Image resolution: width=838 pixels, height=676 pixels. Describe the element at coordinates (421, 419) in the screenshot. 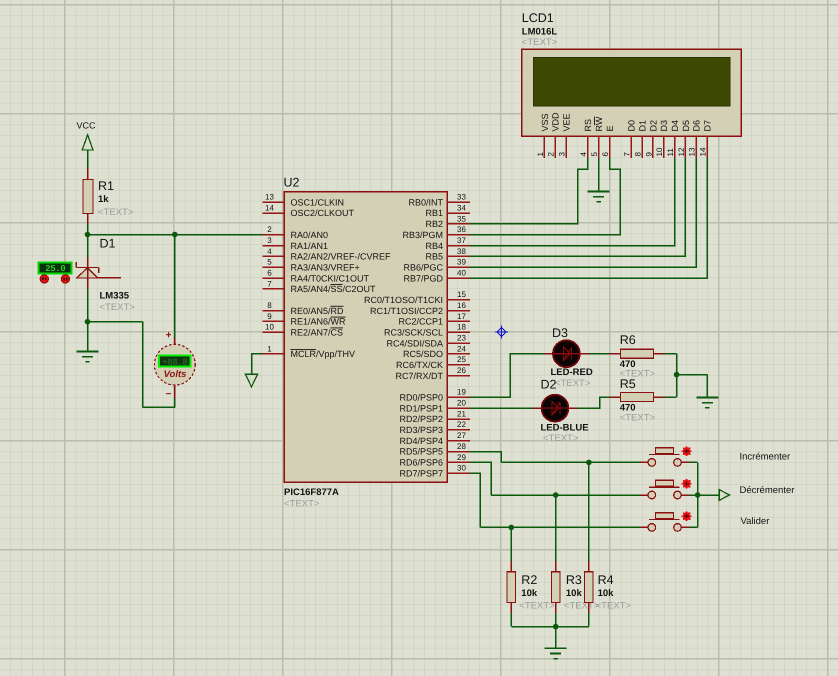

I see `svg-text: RD2/PSP2` at that location.